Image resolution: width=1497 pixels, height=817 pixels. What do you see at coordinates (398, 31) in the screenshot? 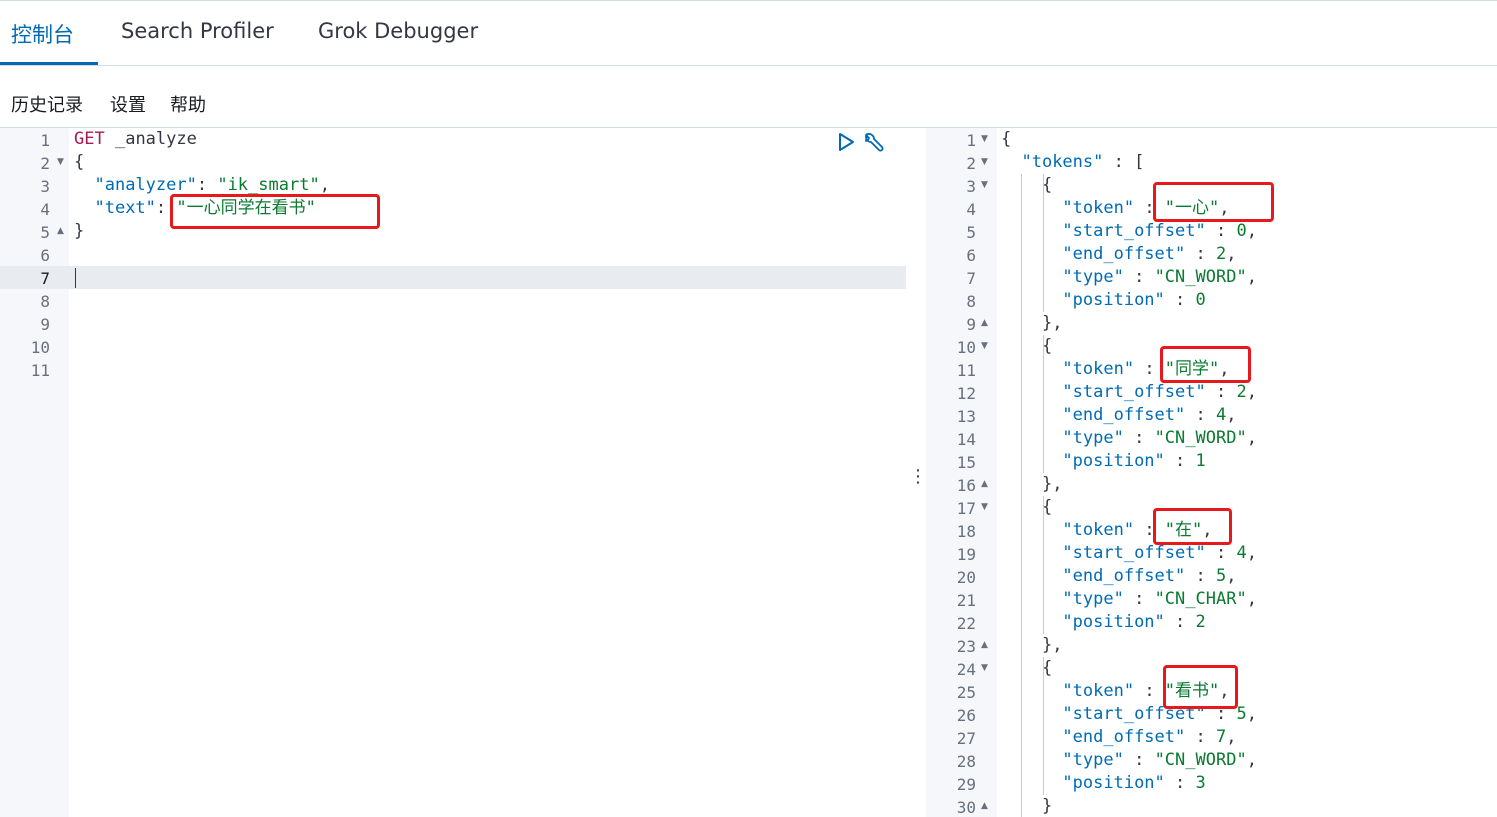
I see `tab-grok-debugger: Grok Debugger` at bounding box center [398, 31].